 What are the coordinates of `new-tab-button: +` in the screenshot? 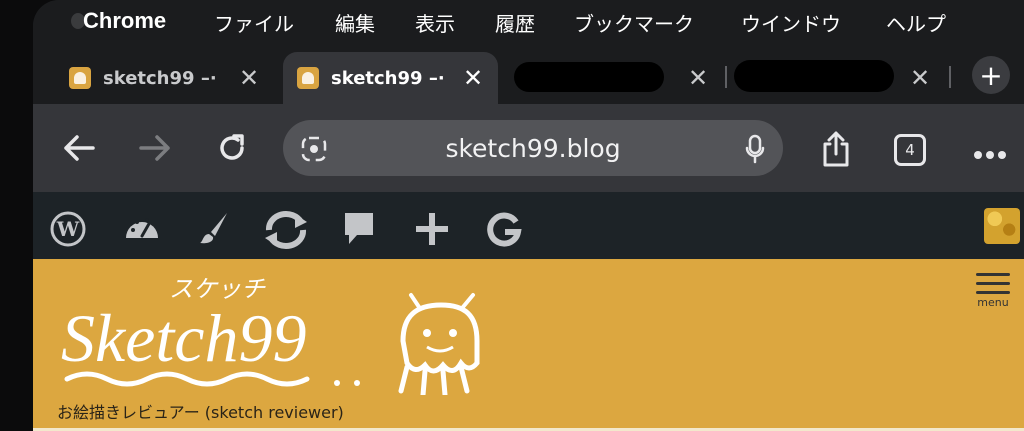 It's located at (991, 75).